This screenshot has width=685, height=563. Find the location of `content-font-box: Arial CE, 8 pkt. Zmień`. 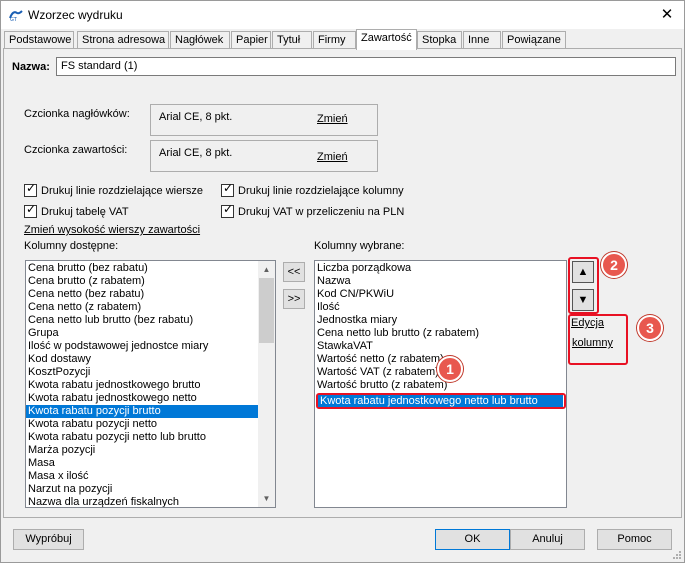

content-font-box: Arial CE, 8 pkt. Zmień is located at coordinates (264, 156).